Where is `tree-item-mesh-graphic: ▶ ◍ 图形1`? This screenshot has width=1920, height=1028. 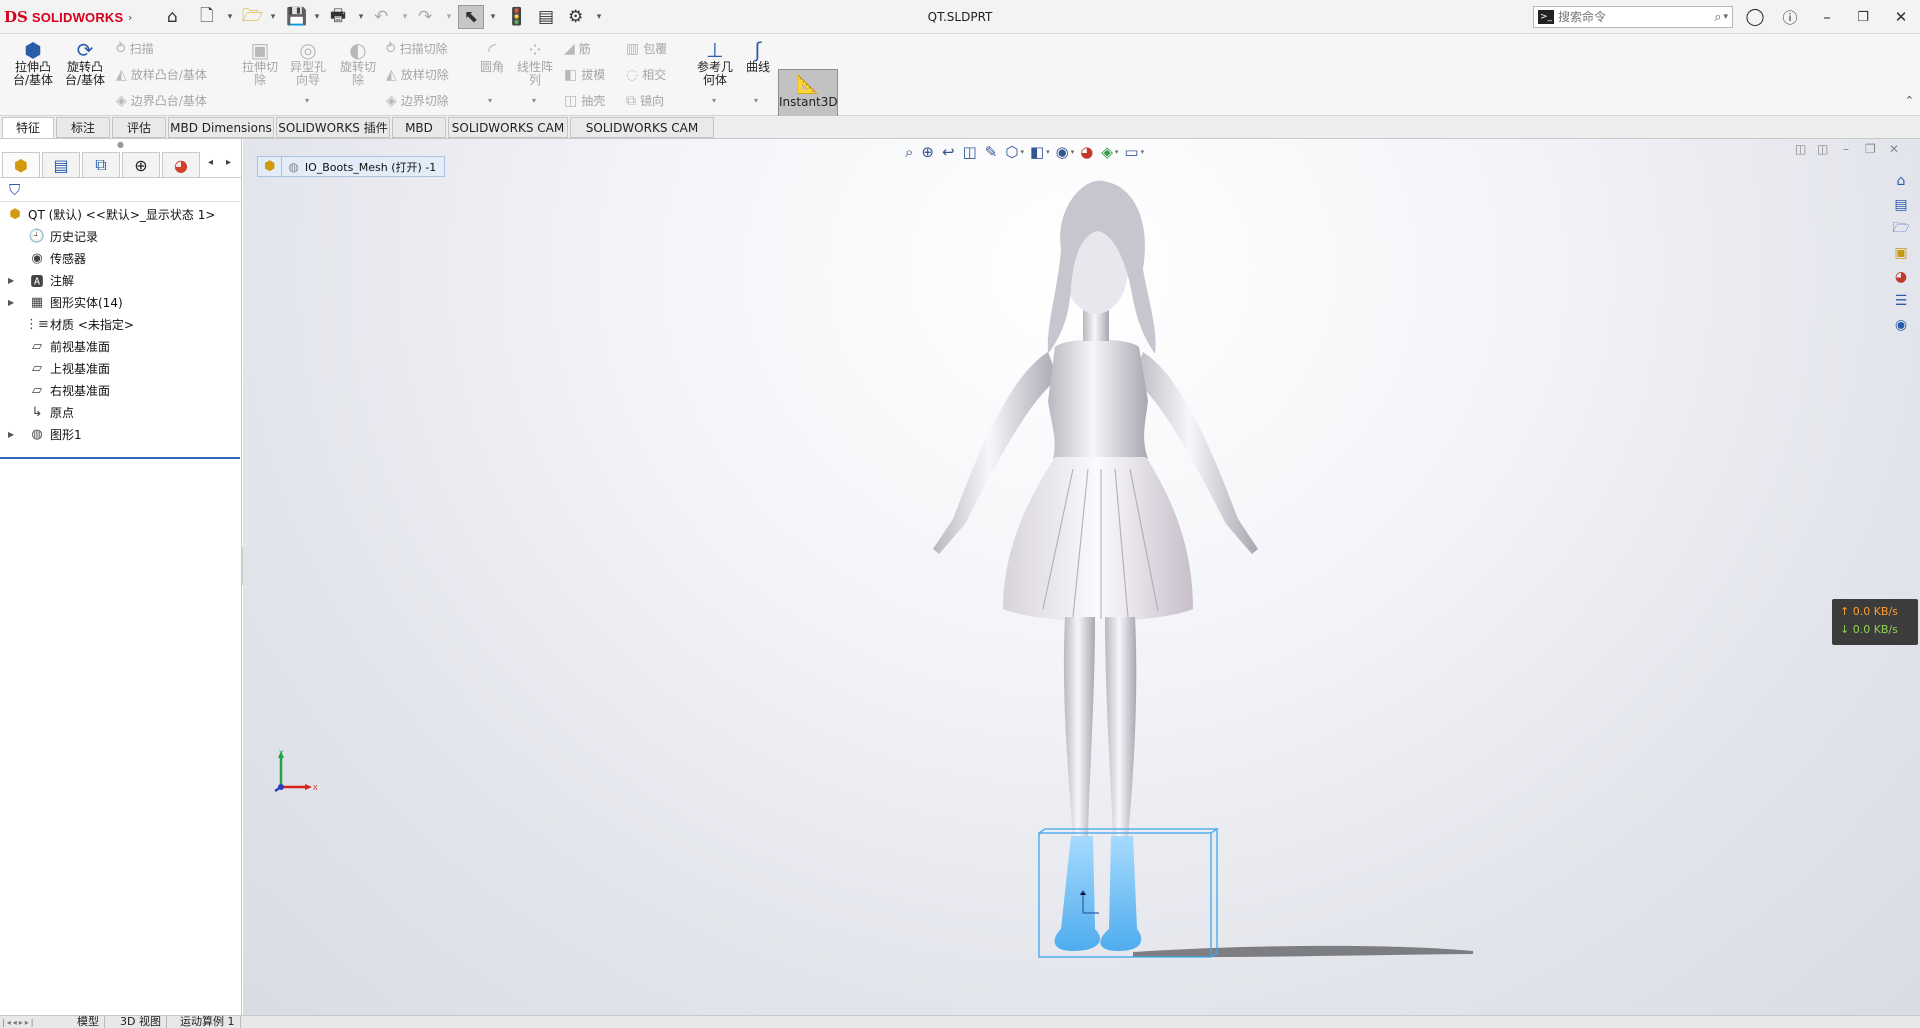 tree-item-mesh-graphic: ▶ ◍ 图形1 is located at coordinates (120, 434).